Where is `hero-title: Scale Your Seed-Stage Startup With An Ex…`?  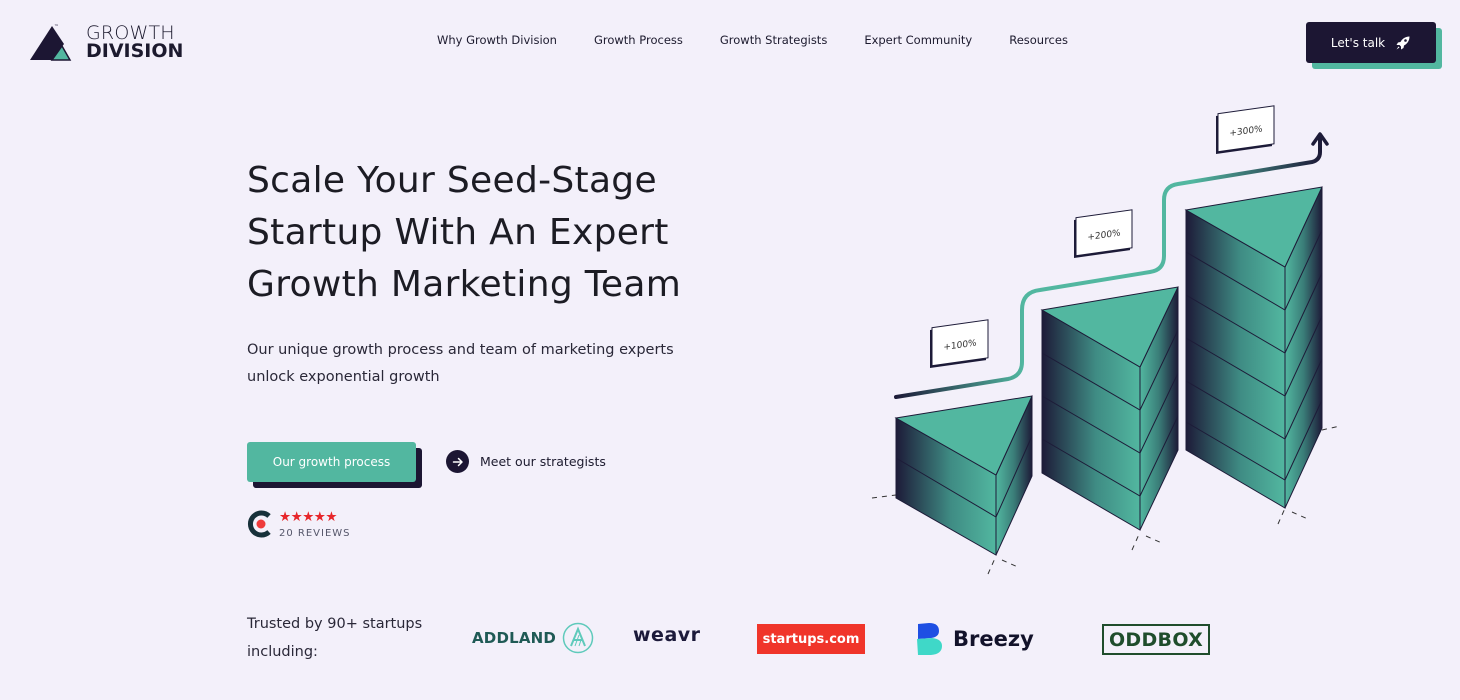 hero-title: Scale Your Seed-Stage Startup With An Ex… is located at coordinates (487, 233).